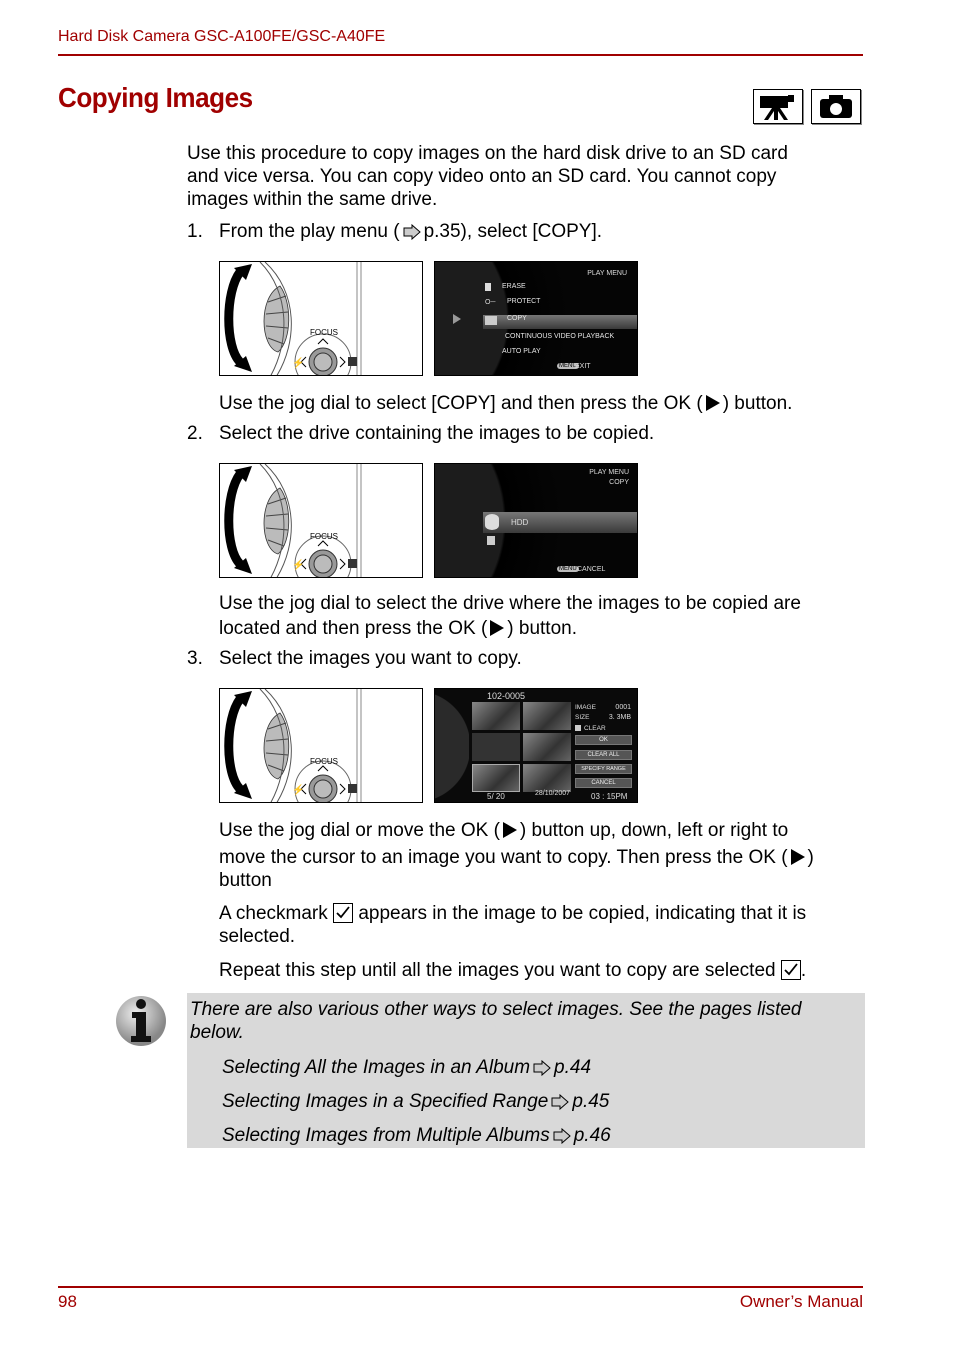 This screenshot has height=1352, width=954. What do you see at coordinates (217, 1032) in the screenshot?
I see `note-text: below.` at bounding box center [217, 1032].